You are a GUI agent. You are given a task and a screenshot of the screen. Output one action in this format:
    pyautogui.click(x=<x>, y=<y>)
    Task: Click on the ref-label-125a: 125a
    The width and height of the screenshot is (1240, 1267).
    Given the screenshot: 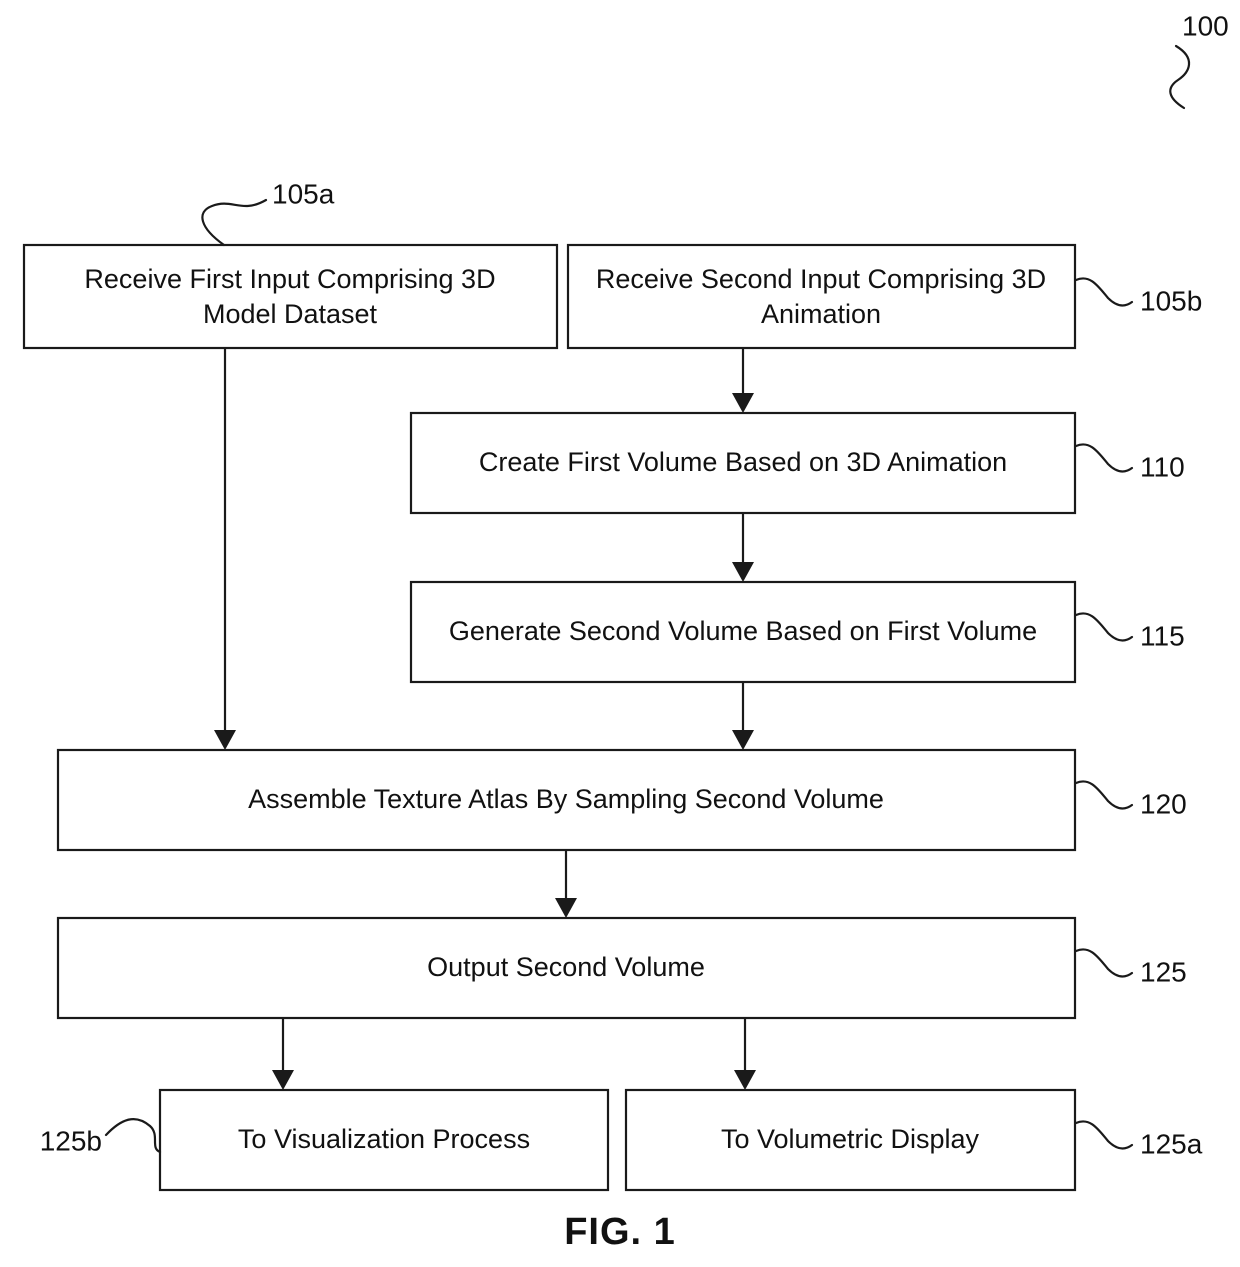 What is the action you would take?
    pyautogui.click(x=1171, y=1143)
    